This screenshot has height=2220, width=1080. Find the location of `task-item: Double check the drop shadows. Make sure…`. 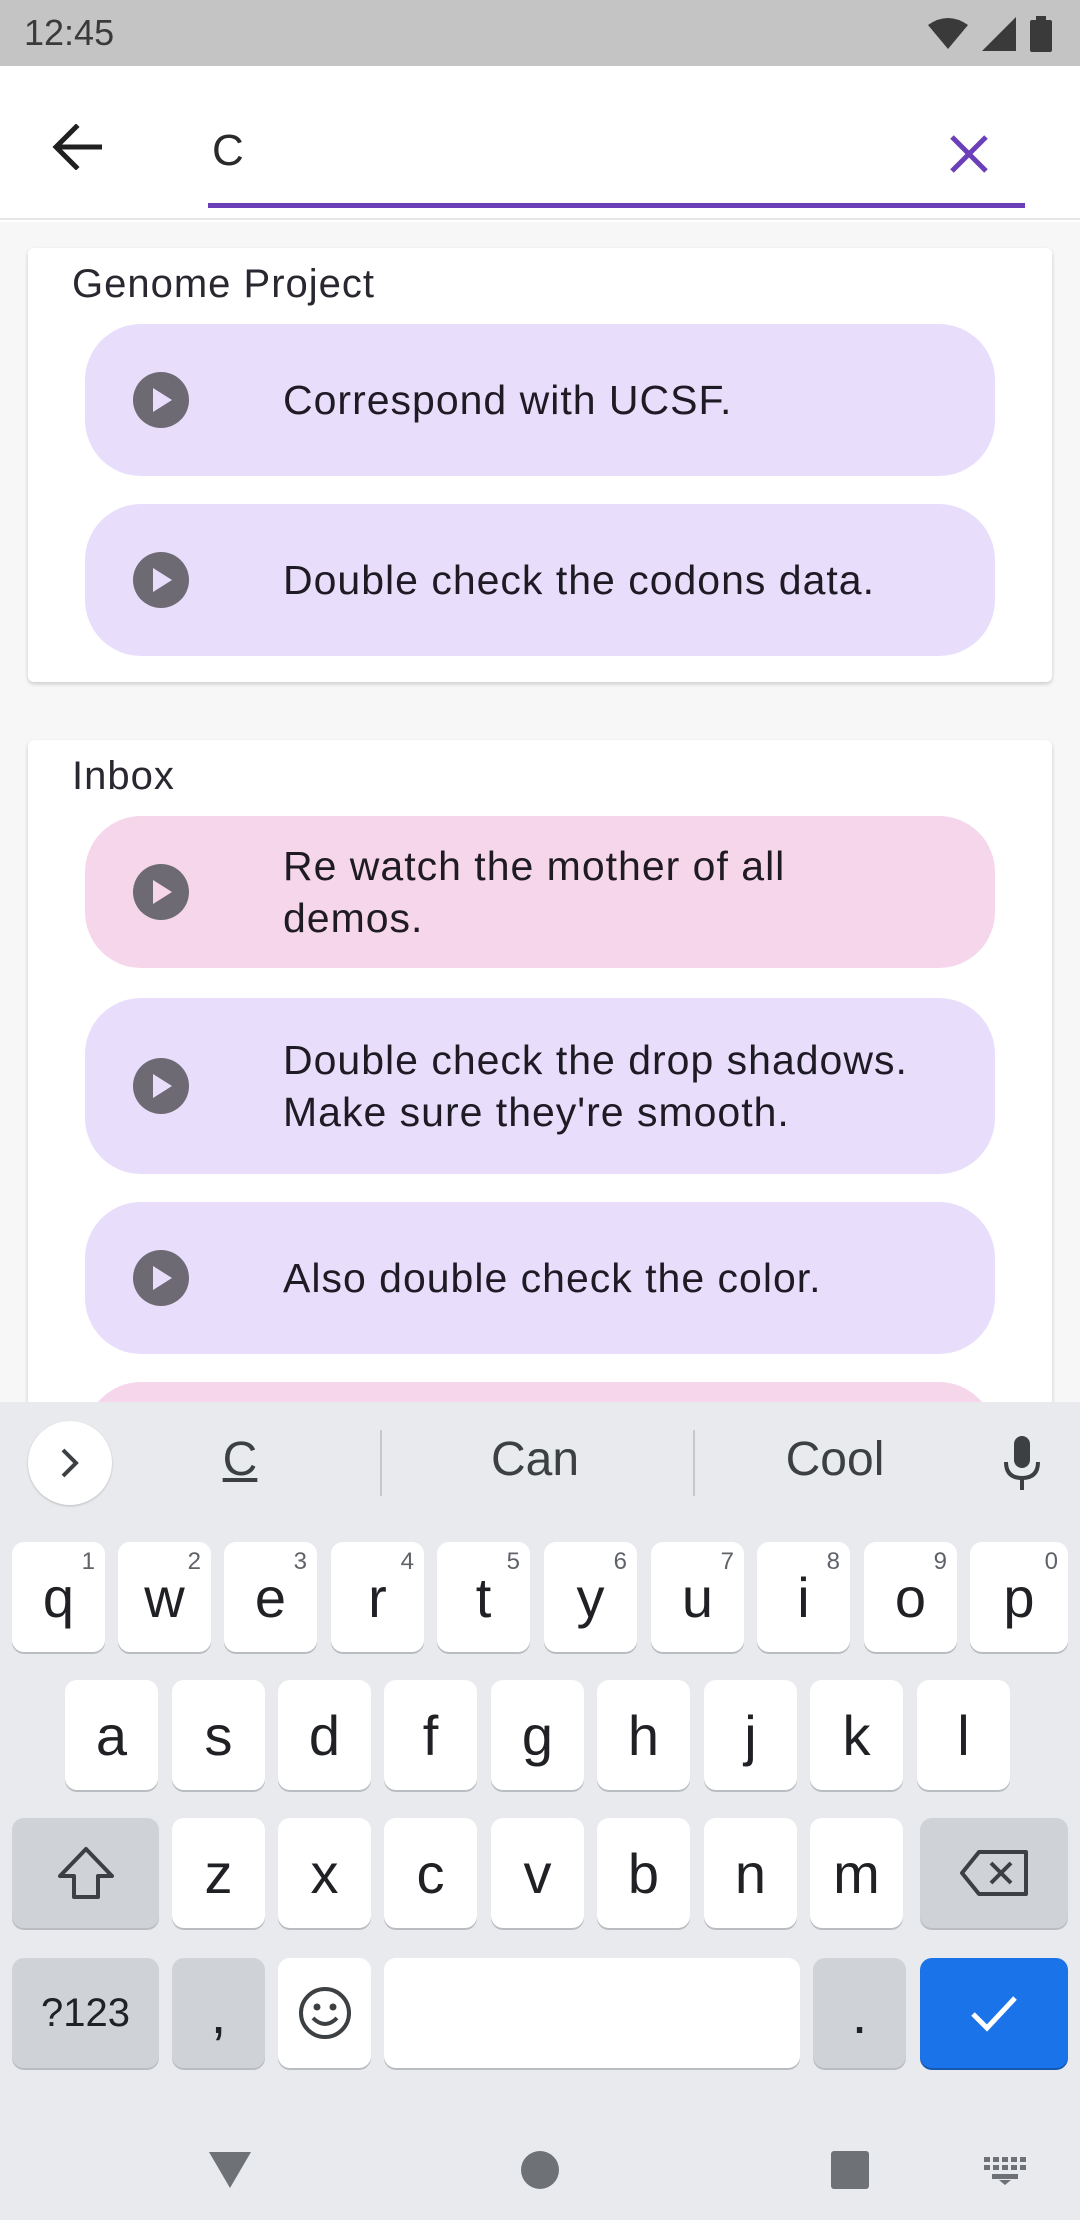

task-item: Double check the drop shadows. Make sure… is located at coordinates (540, 1086).